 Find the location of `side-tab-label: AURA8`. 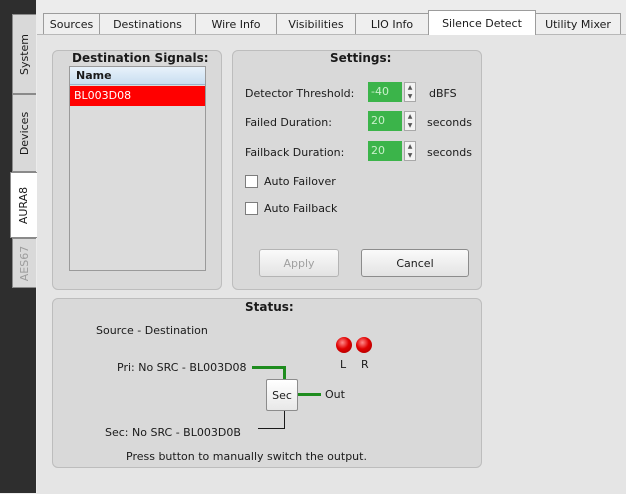

side-tab-label: AURA8 is located at coordinates (24, 205).